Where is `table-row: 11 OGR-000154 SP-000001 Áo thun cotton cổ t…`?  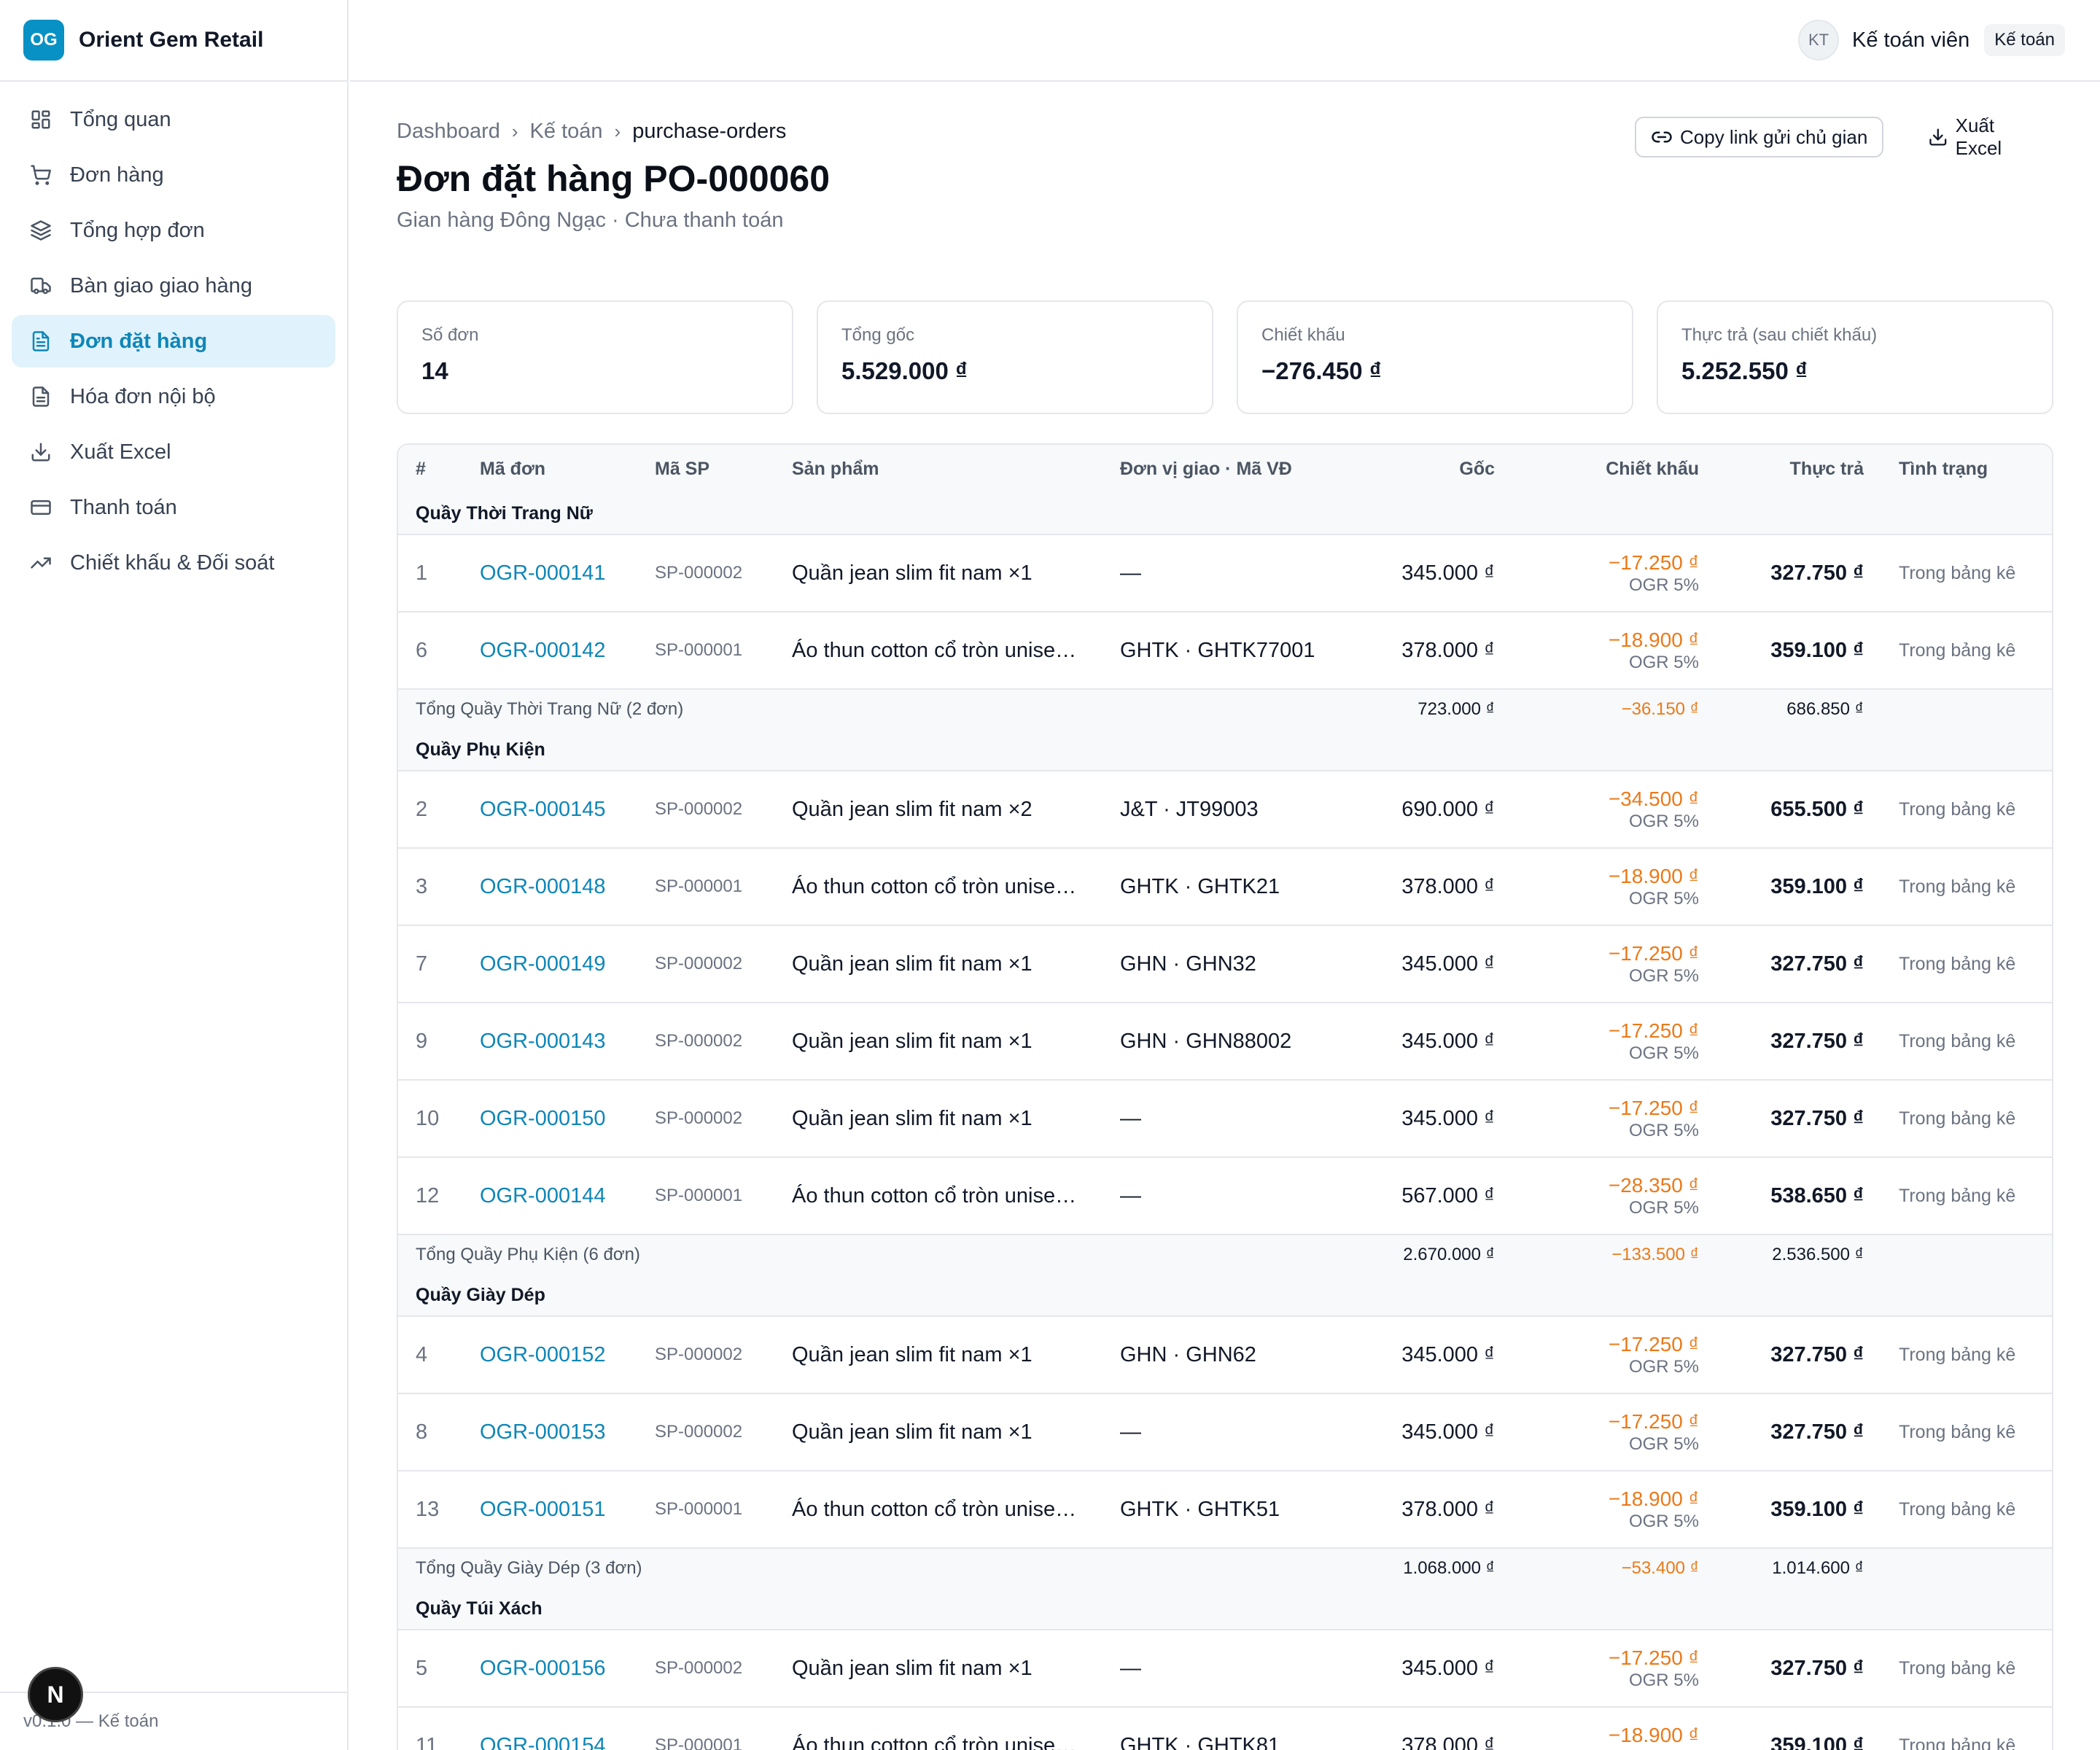 table-row: 11 OGR-000154 SP-000001 Áo thun cotton cổ t… is located at coordinates (1225, 1728).